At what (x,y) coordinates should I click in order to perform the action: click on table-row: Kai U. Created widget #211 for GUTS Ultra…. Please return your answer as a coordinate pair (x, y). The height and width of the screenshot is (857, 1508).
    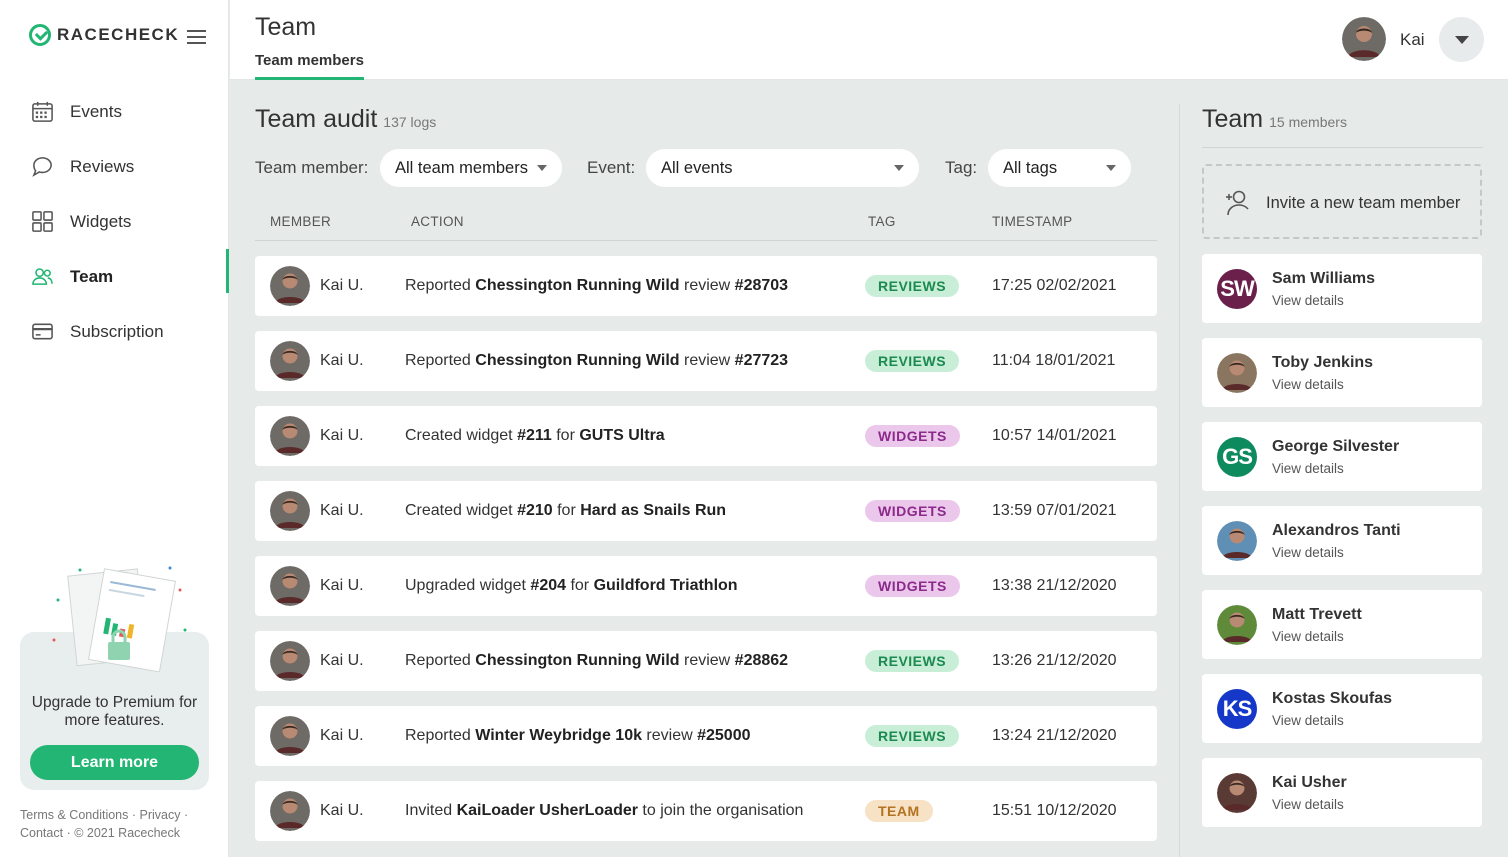
    Looking at the image, I should click on (706, 436).